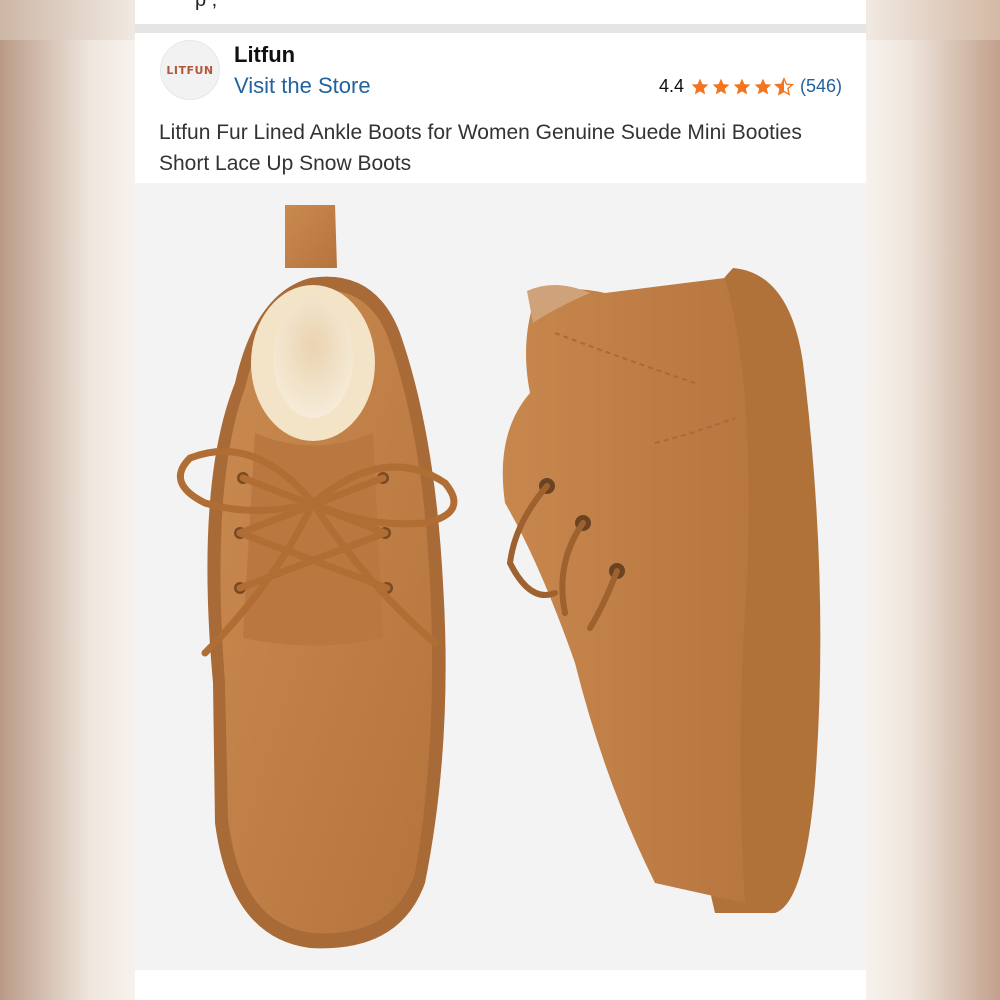 Image resolution: width=1000 pixels, height=1000 pixels. Describe the element at coordinates (500, 12) in the screenshot. I see `top-strip: p ,` at that location.